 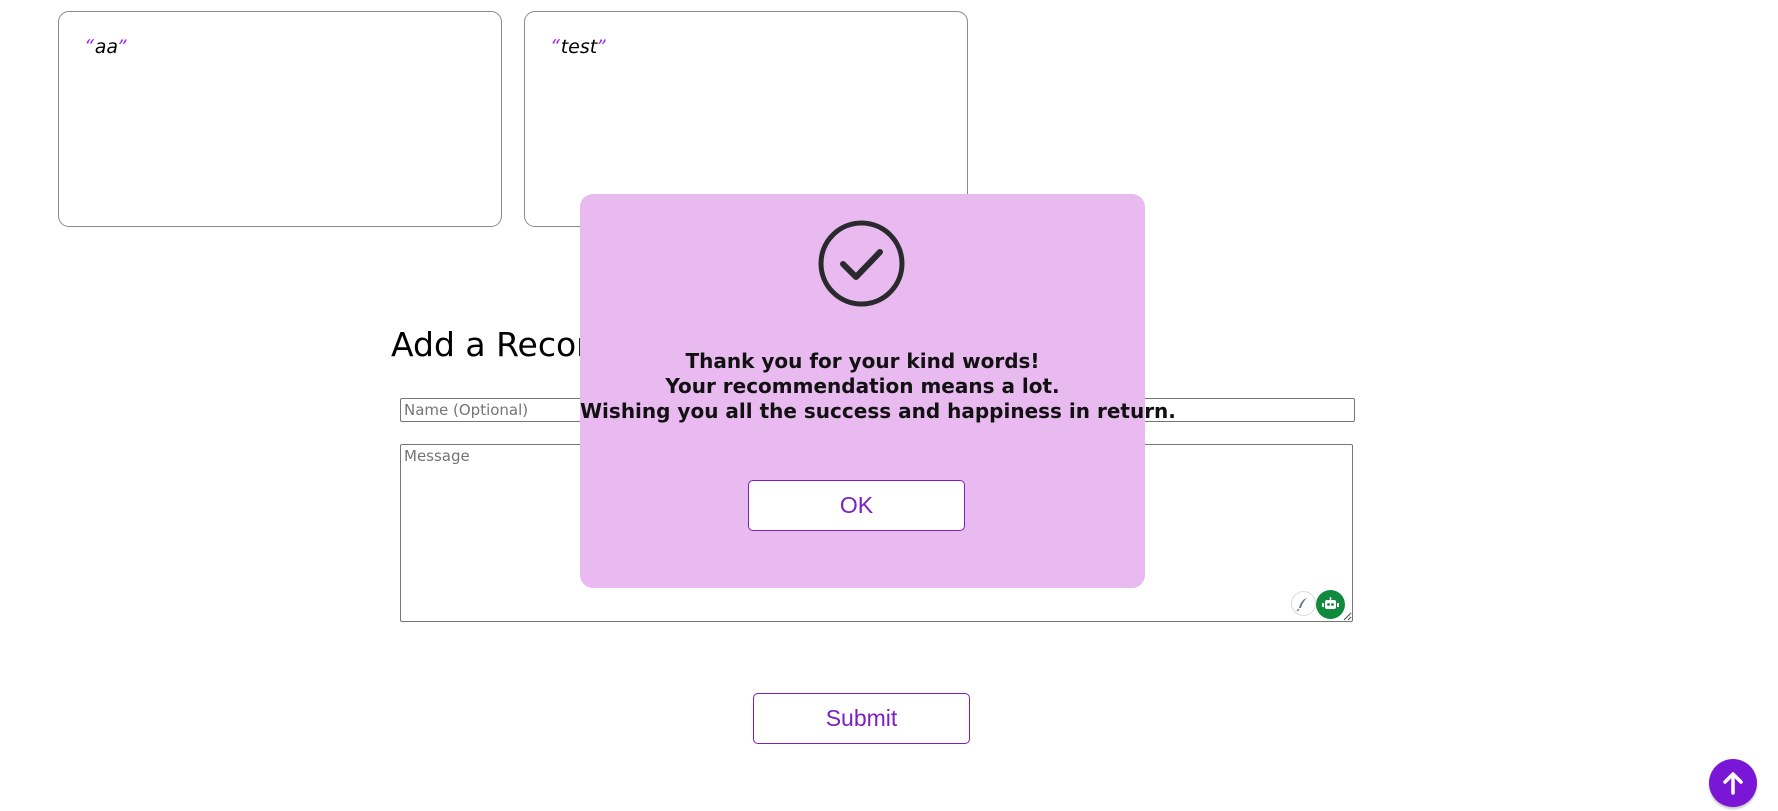 I want to click on extension-icons, so click(x=1319, y=604).